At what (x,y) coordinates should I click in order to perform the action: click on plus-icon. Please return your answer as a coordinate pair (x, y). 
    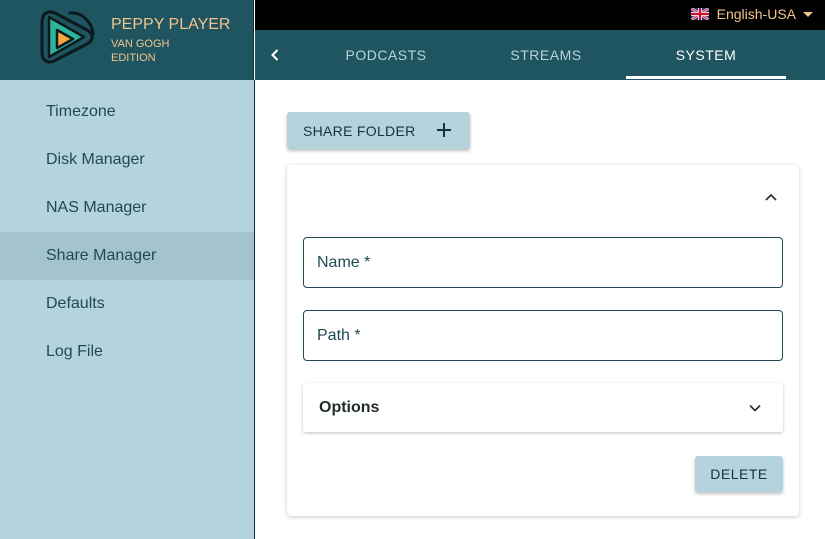
    Looking at the image, I should click on (444, 130).